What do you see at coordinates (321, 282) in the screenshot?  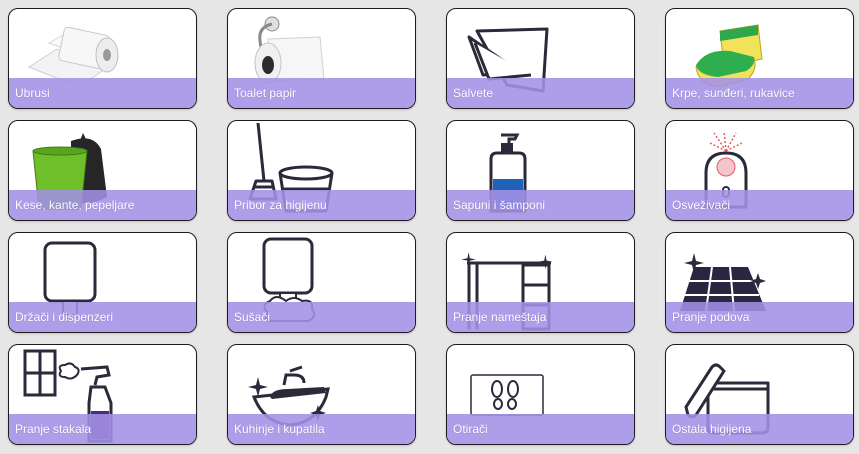 I see `category-card-susaci: Sušači` at bounding box center [321, 282].